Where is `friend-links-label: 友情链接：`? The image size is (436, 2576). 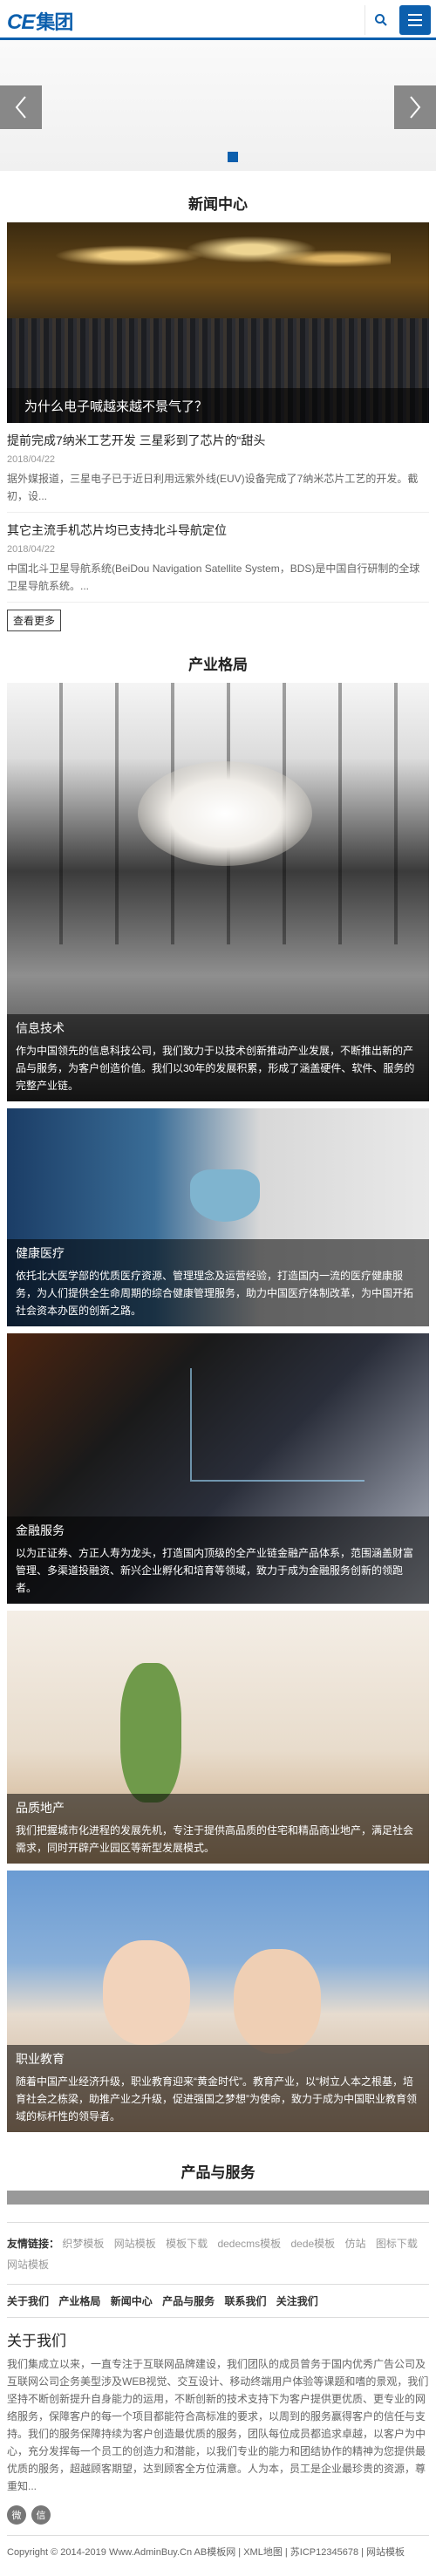 friend-links-label: 友情链接： is located at coordinates (33, 2244).